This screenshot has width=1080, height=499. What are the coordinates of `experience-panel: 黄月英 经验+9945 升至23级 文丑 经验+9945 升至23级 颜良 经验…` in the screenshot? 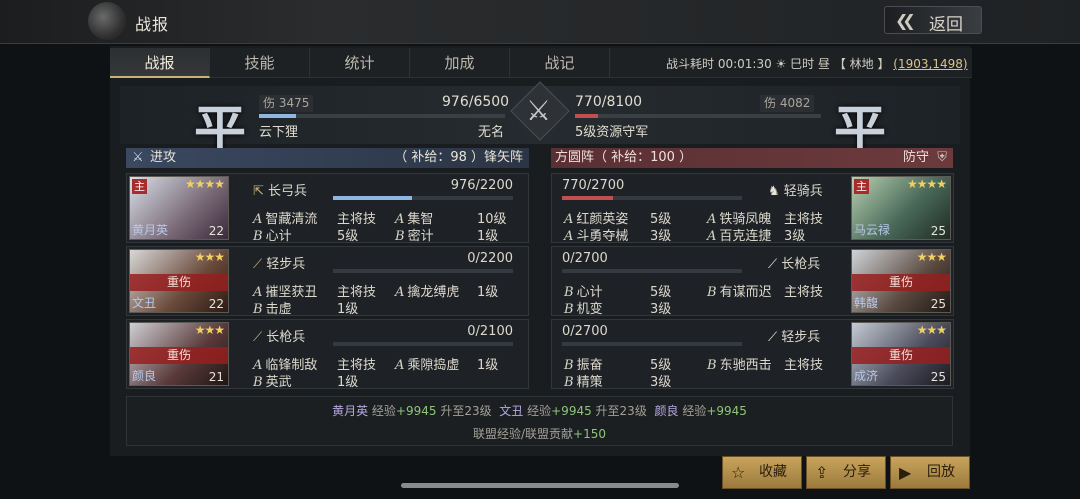 It's located at (539, 421).